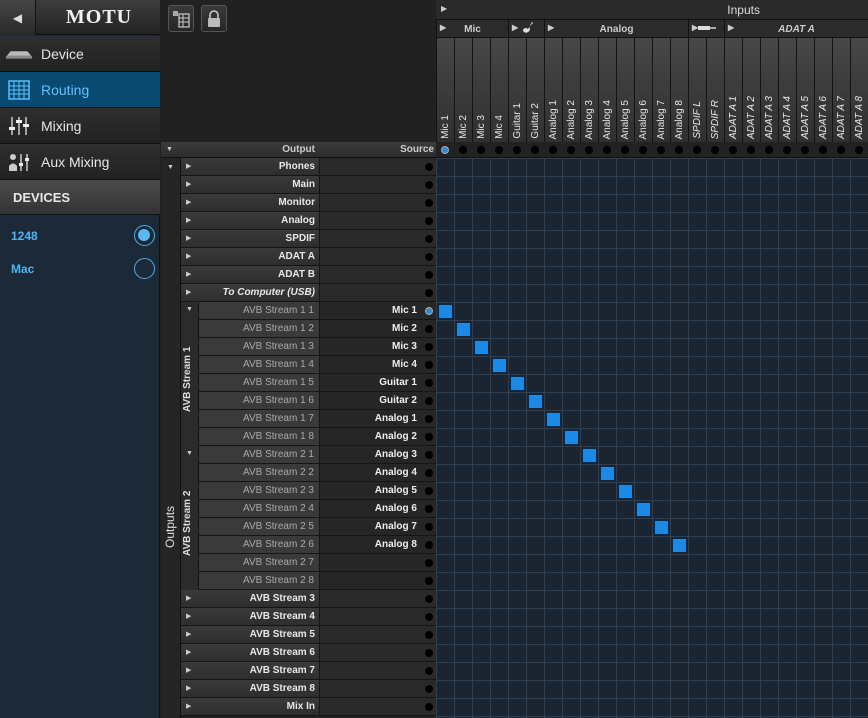  I want to click on source-cell: Mic 3, so click(377, 346).